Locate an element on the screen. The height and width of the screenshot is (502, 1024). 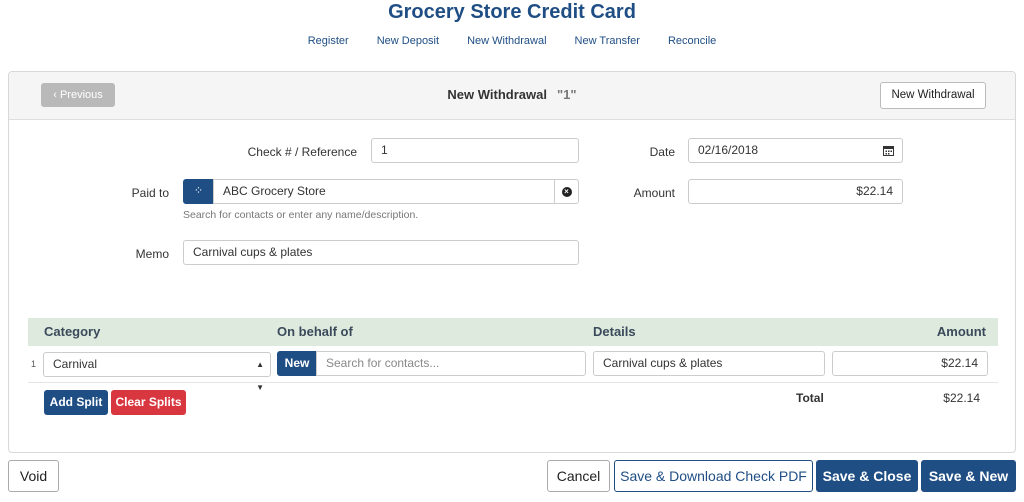
new-contact-button: New is located at coordinates (297, 363).